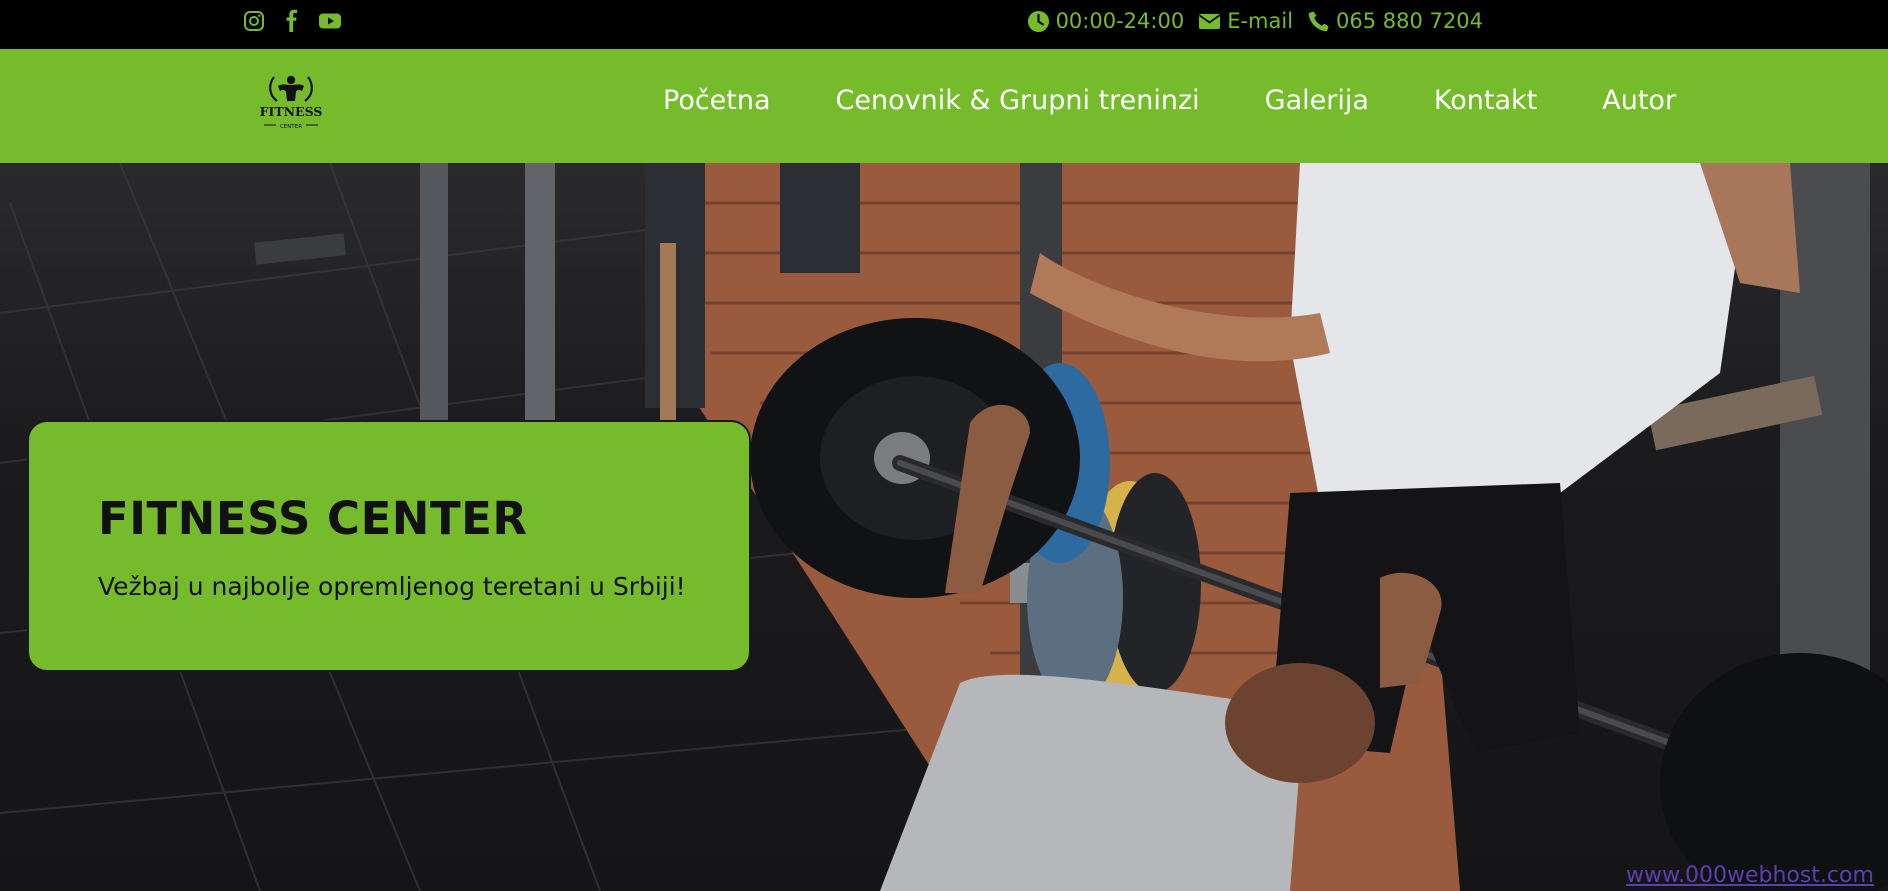 The image size is (1888, 891). I want to click on phone-number: 065 880 7204, so click(1409, 21).